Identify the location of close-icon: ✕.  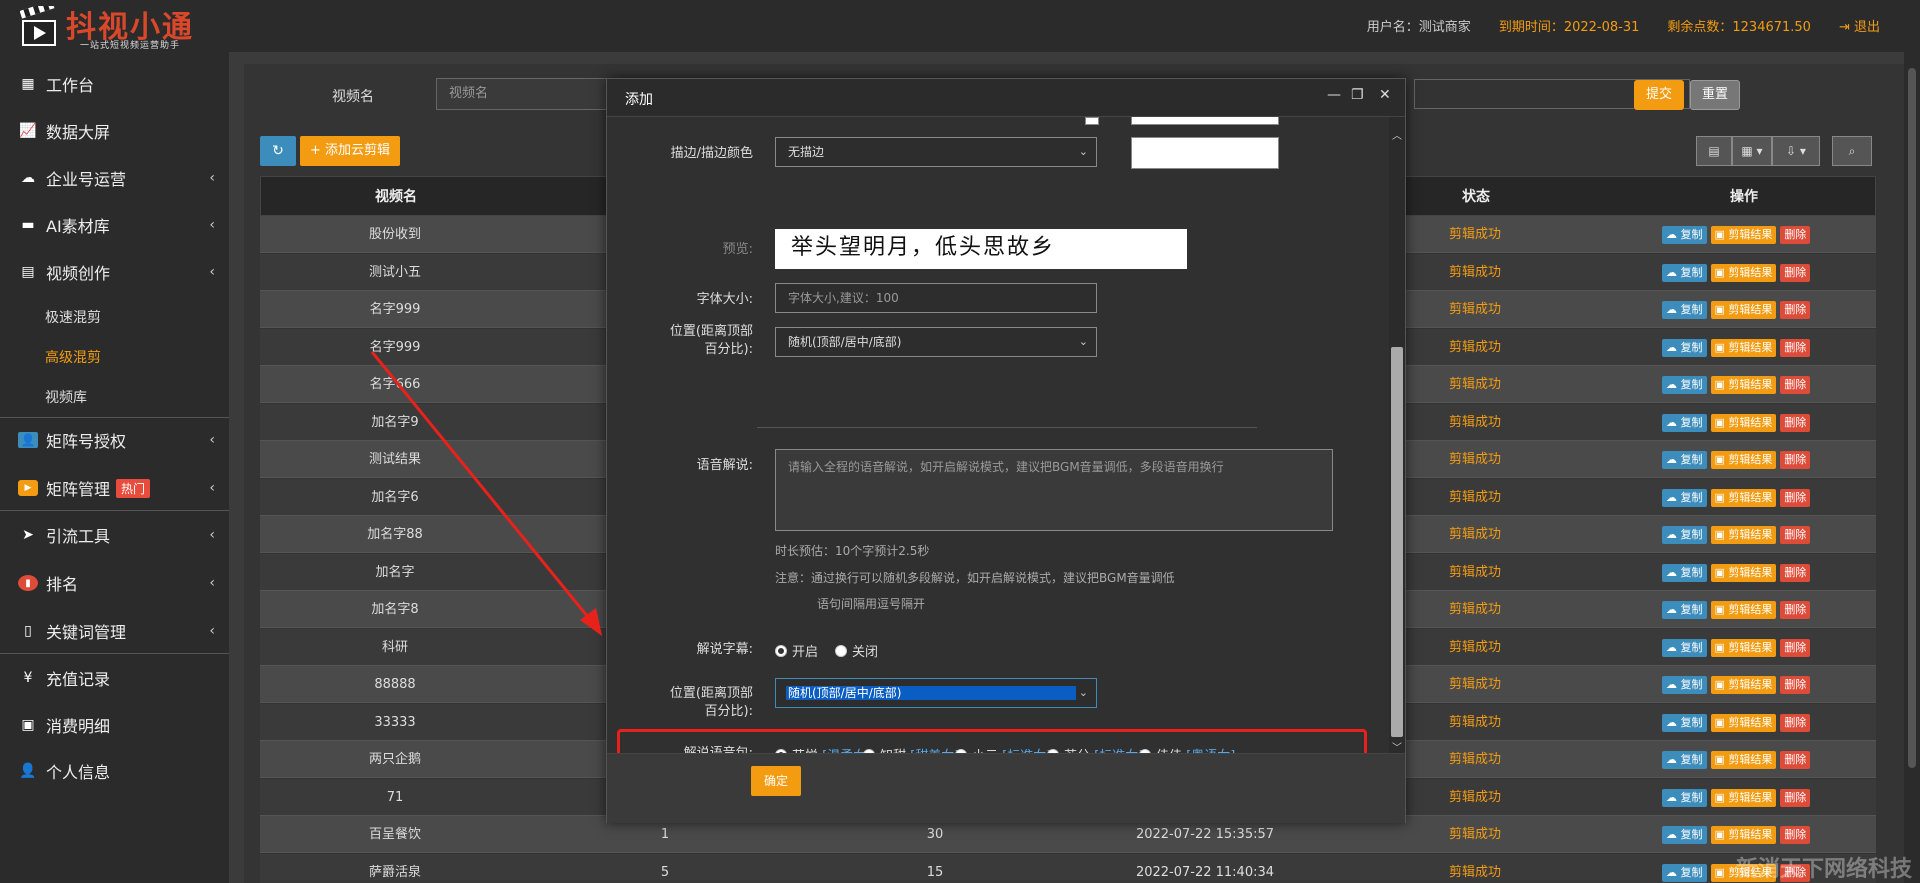
(1385, 95).